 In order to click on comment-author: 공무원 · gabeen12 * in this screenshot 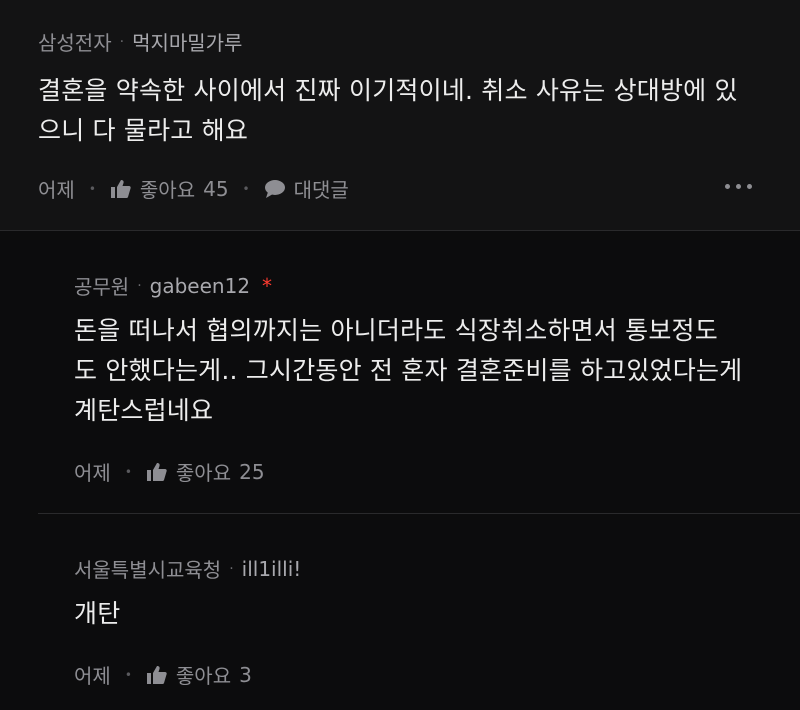, I will do `click(173, 285)`.